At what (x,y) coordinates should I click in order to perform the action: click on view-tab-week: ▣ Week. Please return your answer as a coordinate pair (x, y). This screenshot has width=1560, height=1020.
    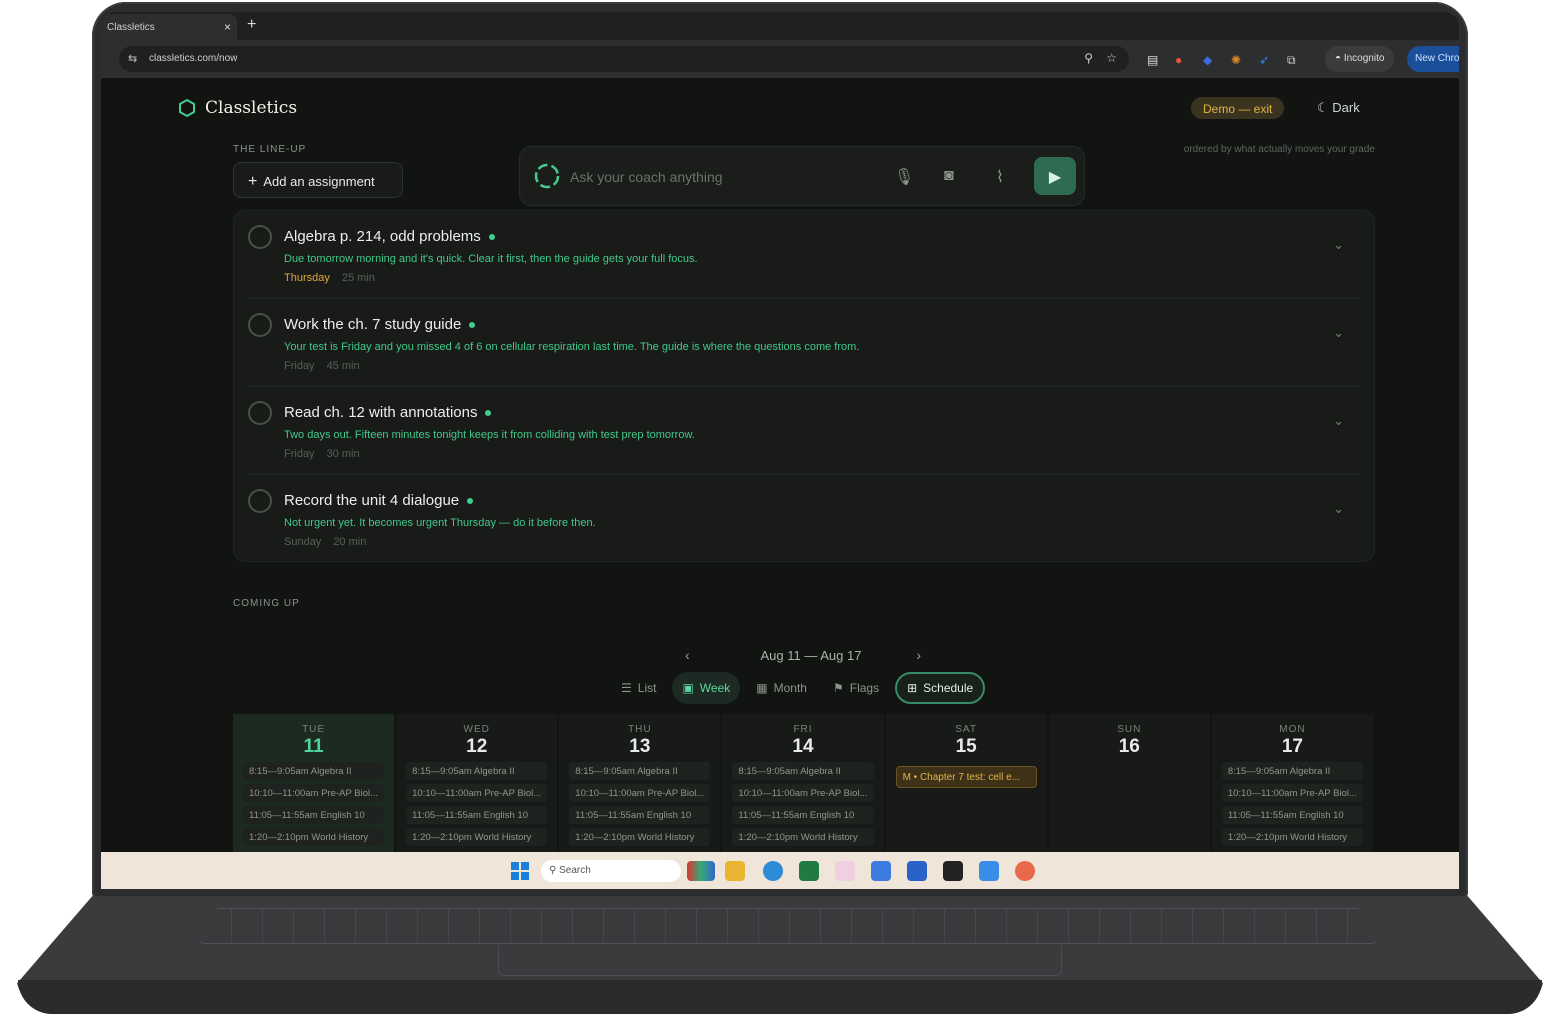
    Looking at the image, I should click on (706, 688).